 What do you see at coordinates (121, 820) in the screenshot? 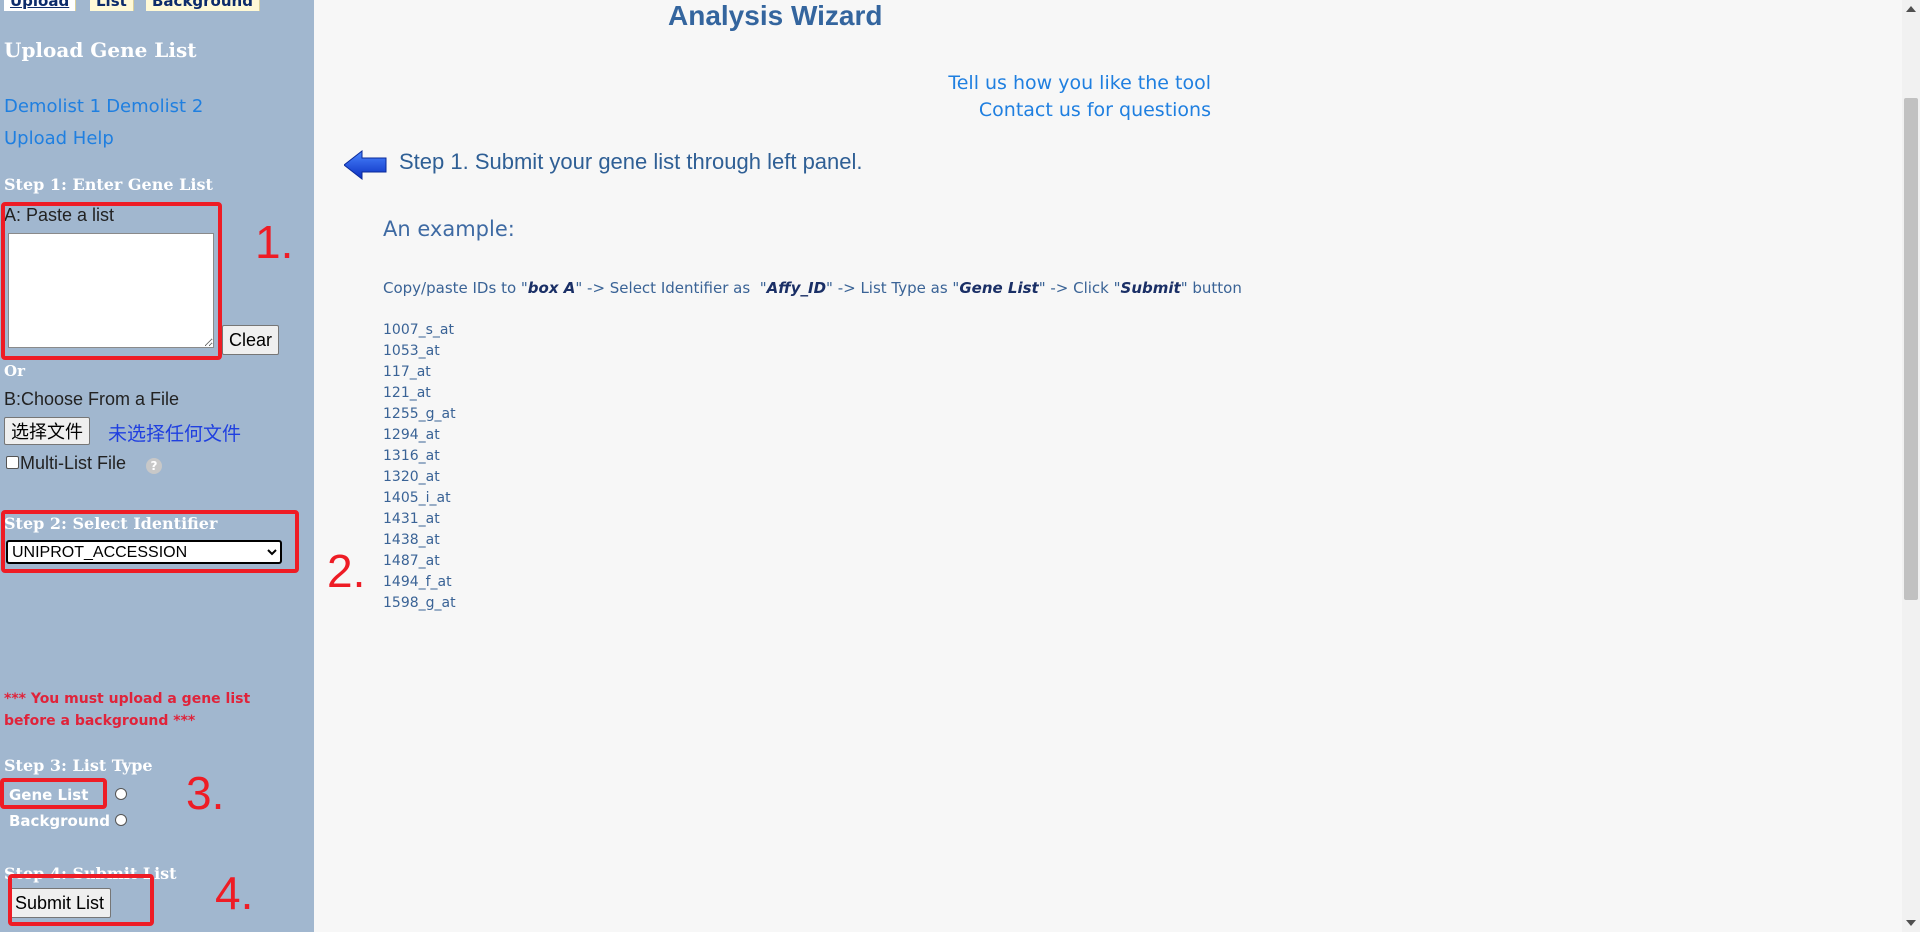
I see `background-radio` at bounding box center [121, 820].